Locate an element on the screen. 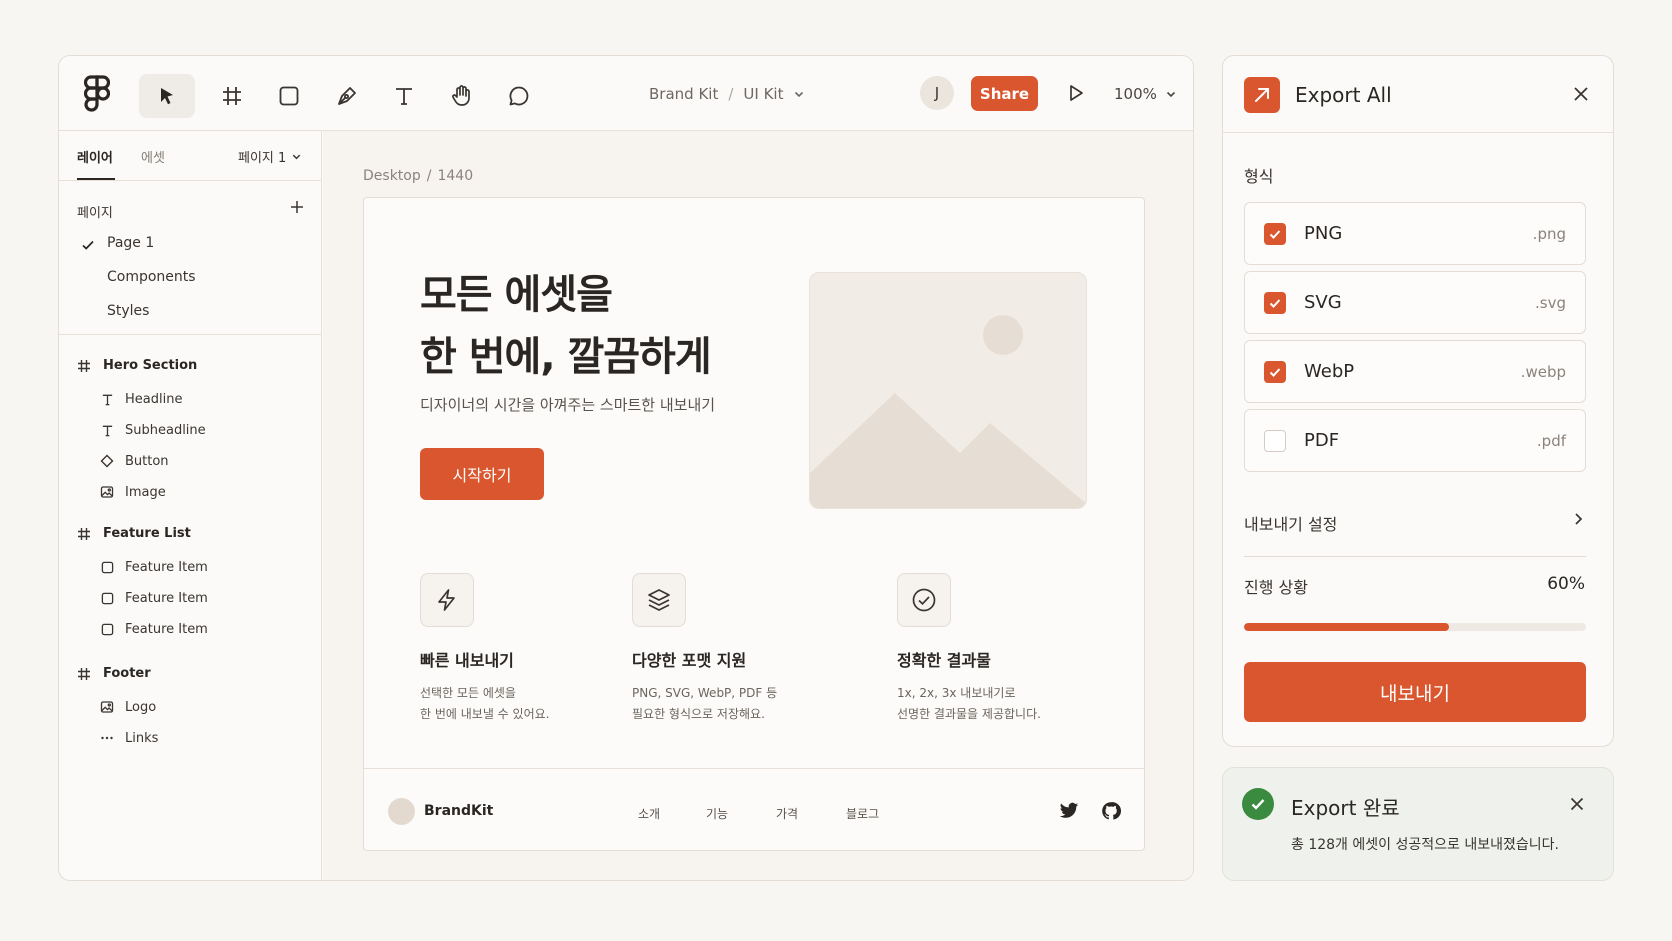  layer-item: Links is located at coordinates (128, 738).